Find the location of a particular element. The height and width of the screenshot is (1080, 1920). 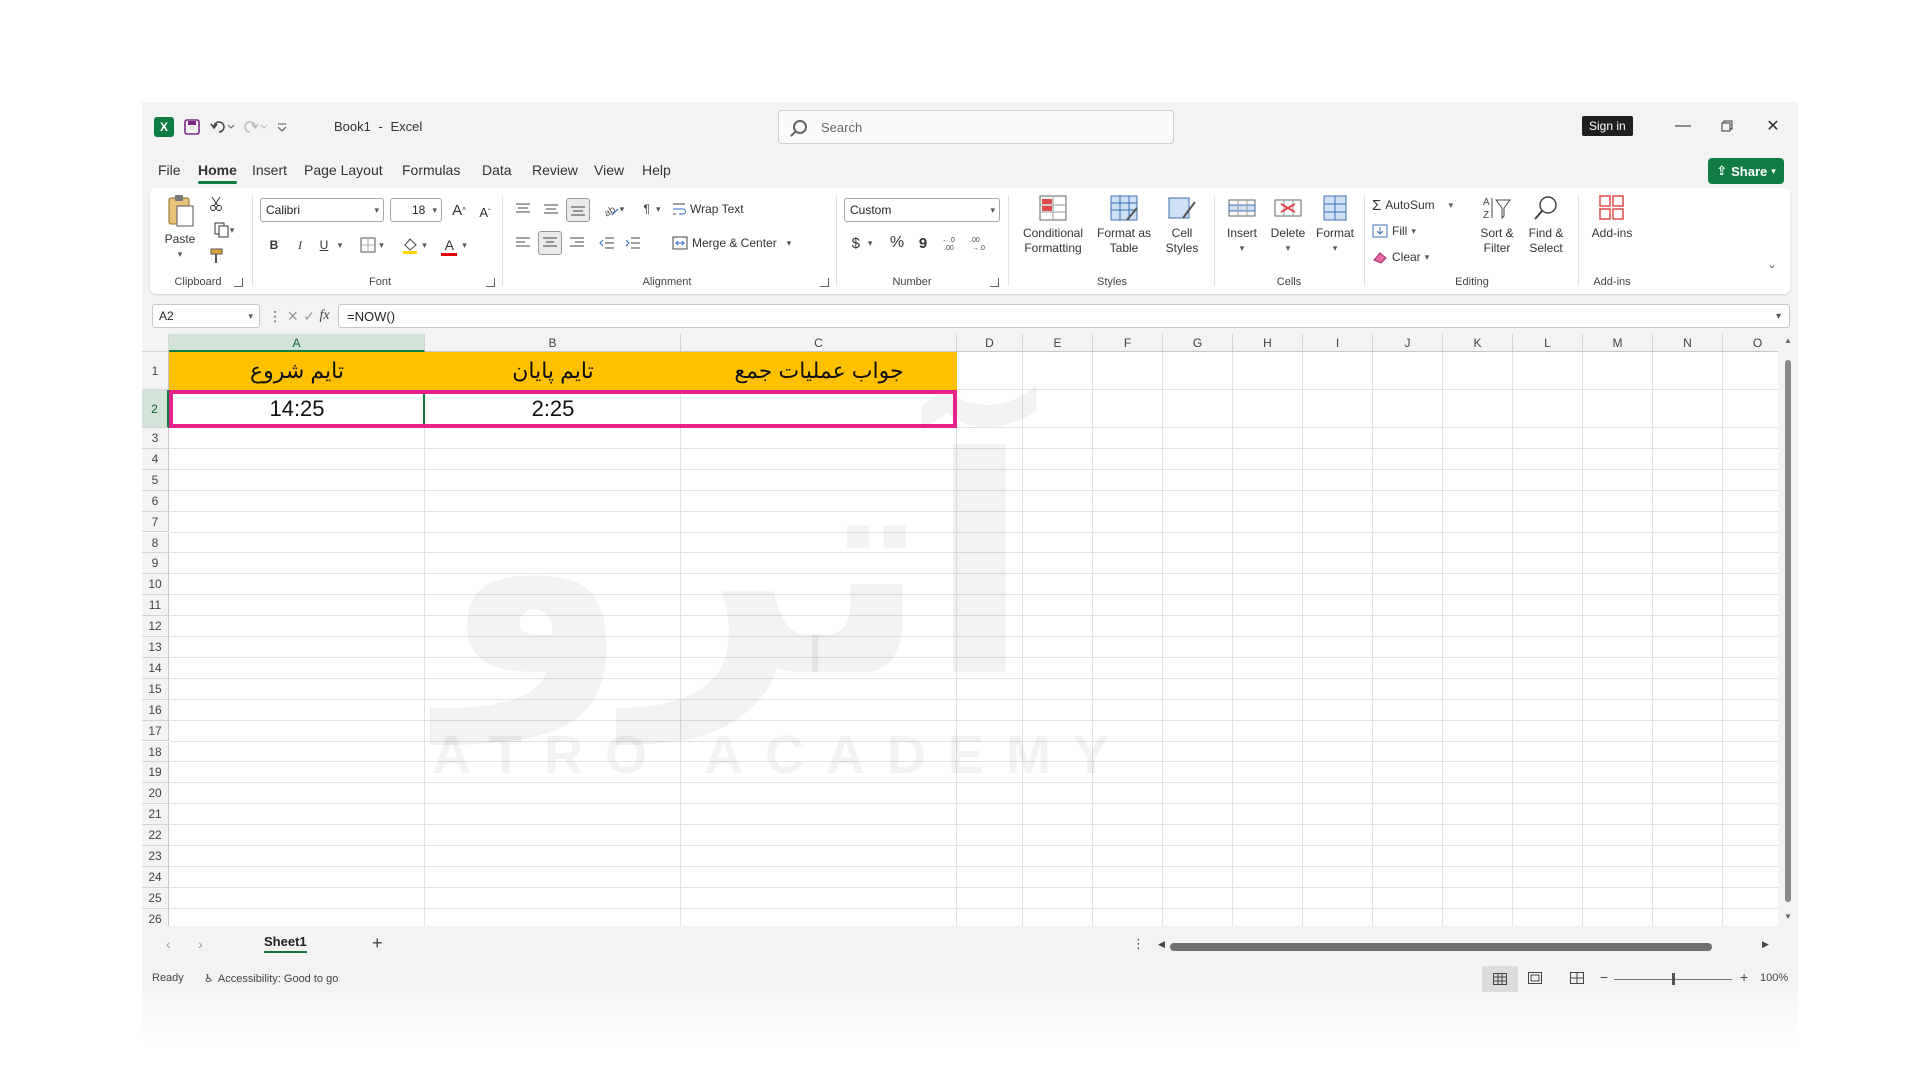

column-header-i: I is located at coordinates (1338, 343).